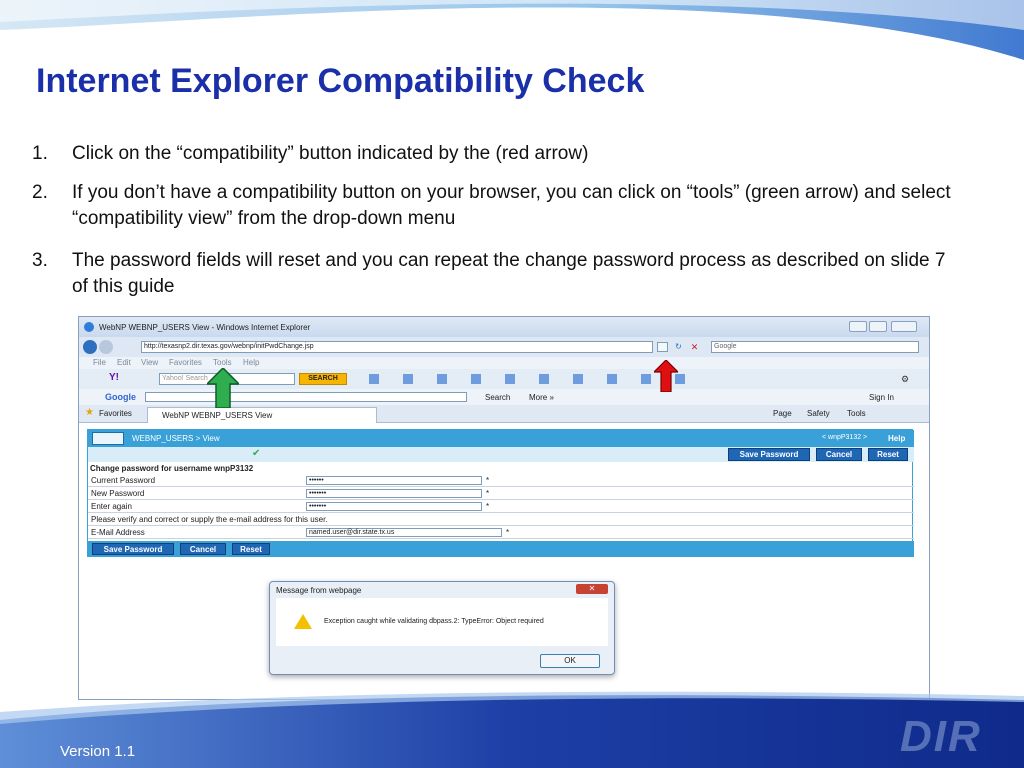 This screenshot has height=768, width=1024. Describe the element at coordinates (217, 415) in the screenshot. I see `tab-label: WebNP WEBNP_USERS View` at that location.